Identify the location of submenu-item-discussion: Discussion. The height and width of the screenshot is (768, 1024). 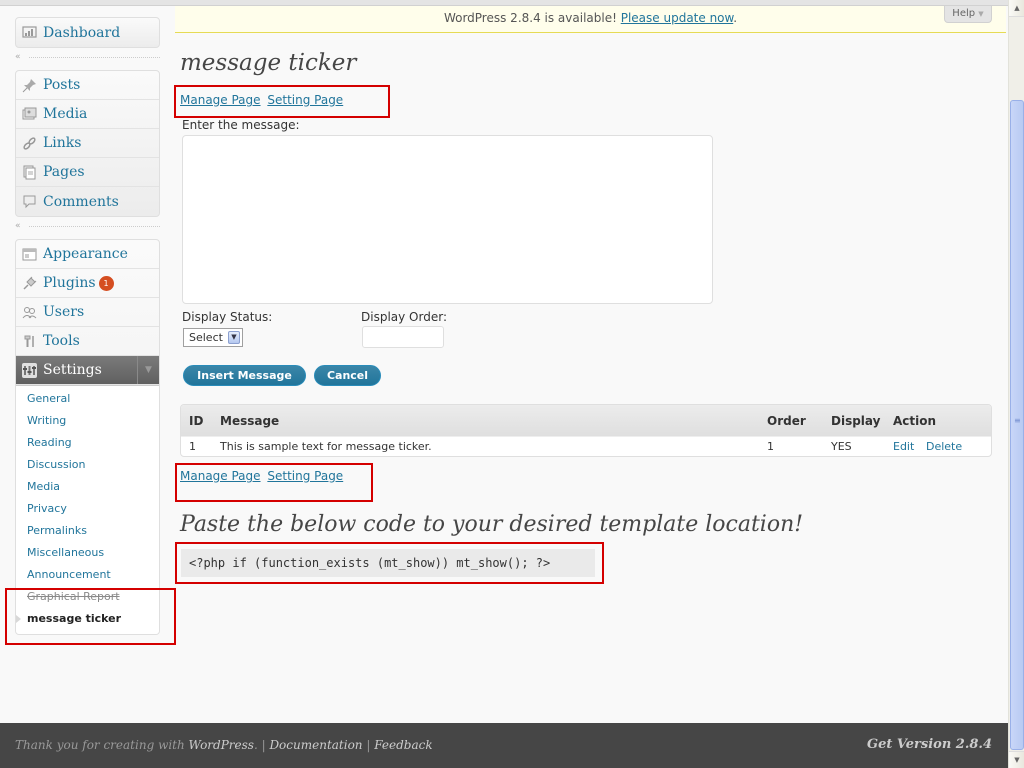
(87, 465).